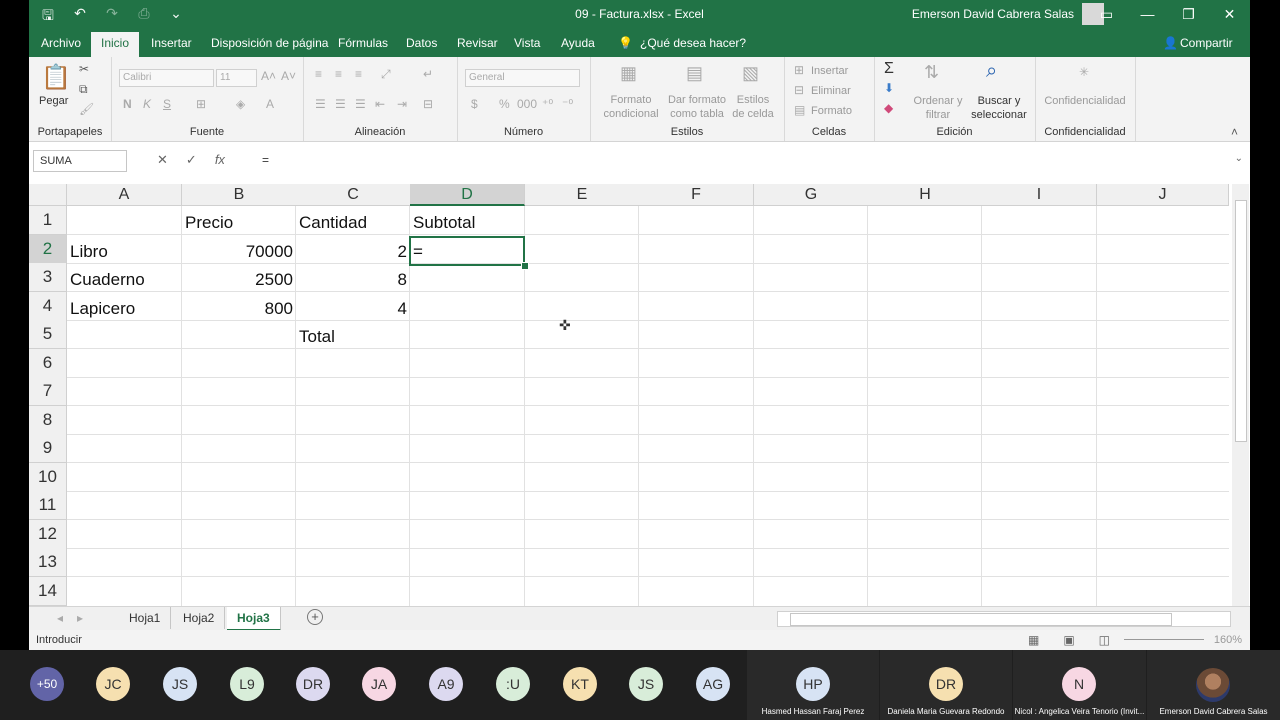 Image resolution: width=1280 pixels, height=720 pixels. What do you see at coordinates (1085, 101) in the screenshot?
I see `sensitivity-button: Confidencialidad` at bounding box center [1085, 101].